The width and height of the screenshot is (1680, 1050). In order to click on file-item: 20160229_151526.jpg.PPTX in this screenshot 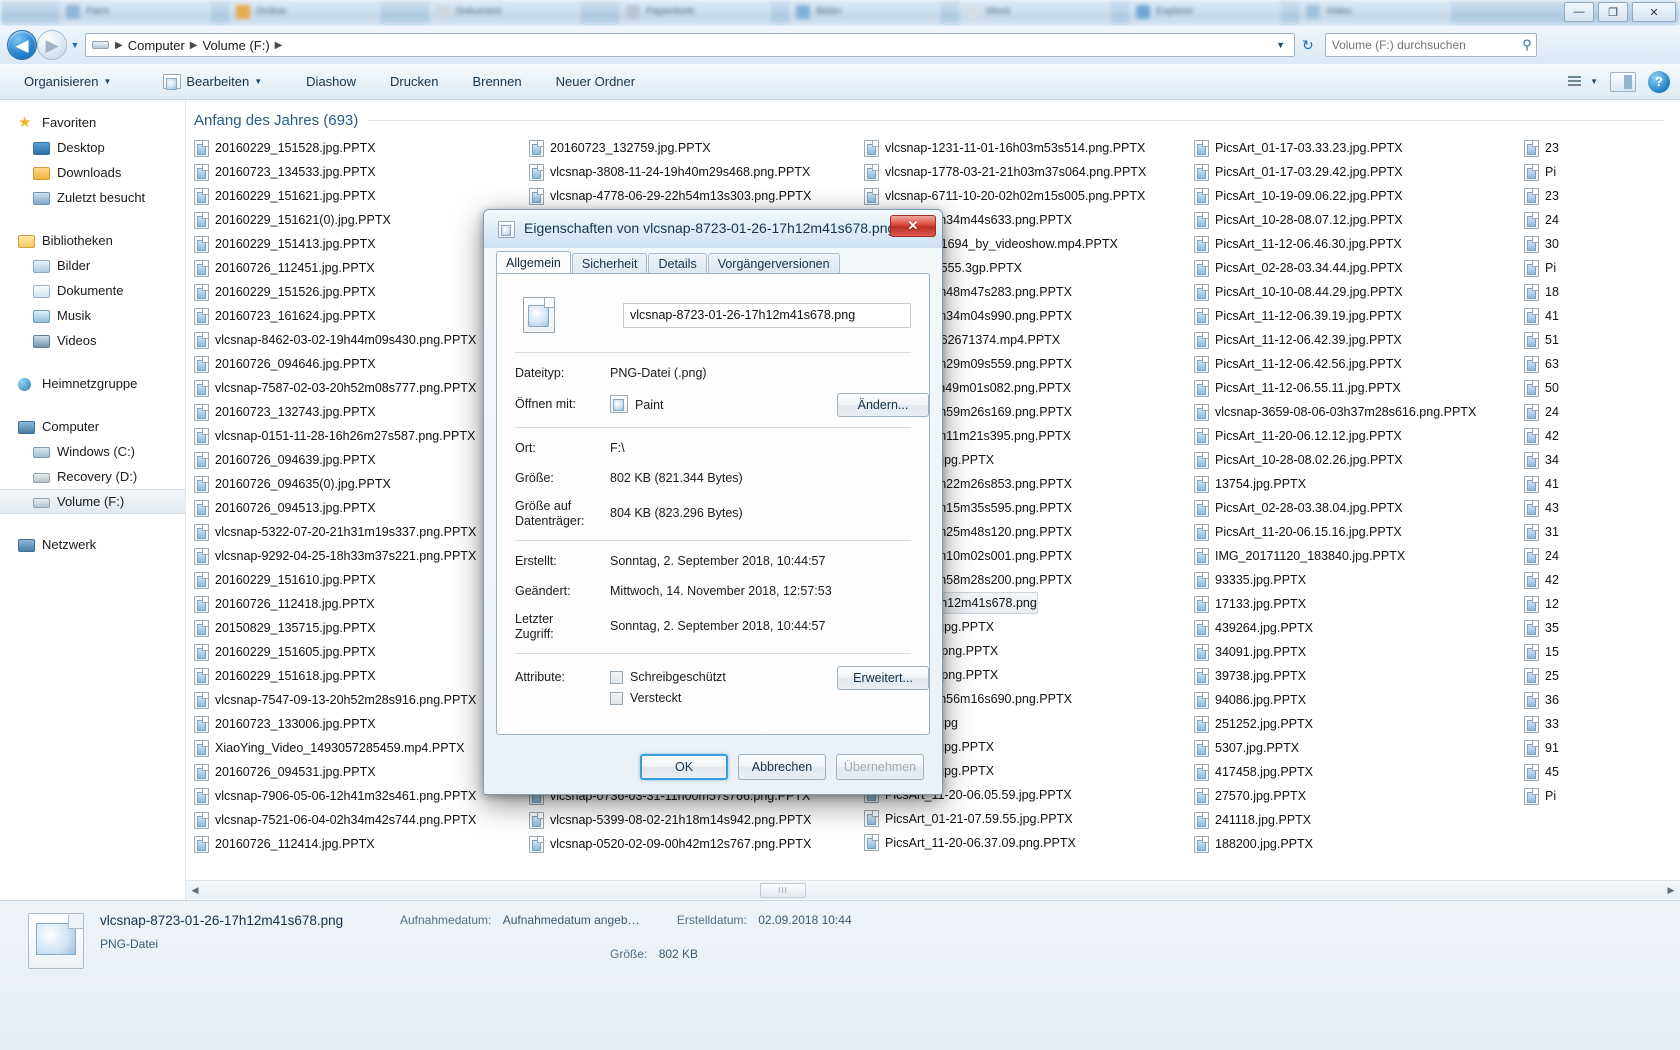, I will do `click(359, 292)`.